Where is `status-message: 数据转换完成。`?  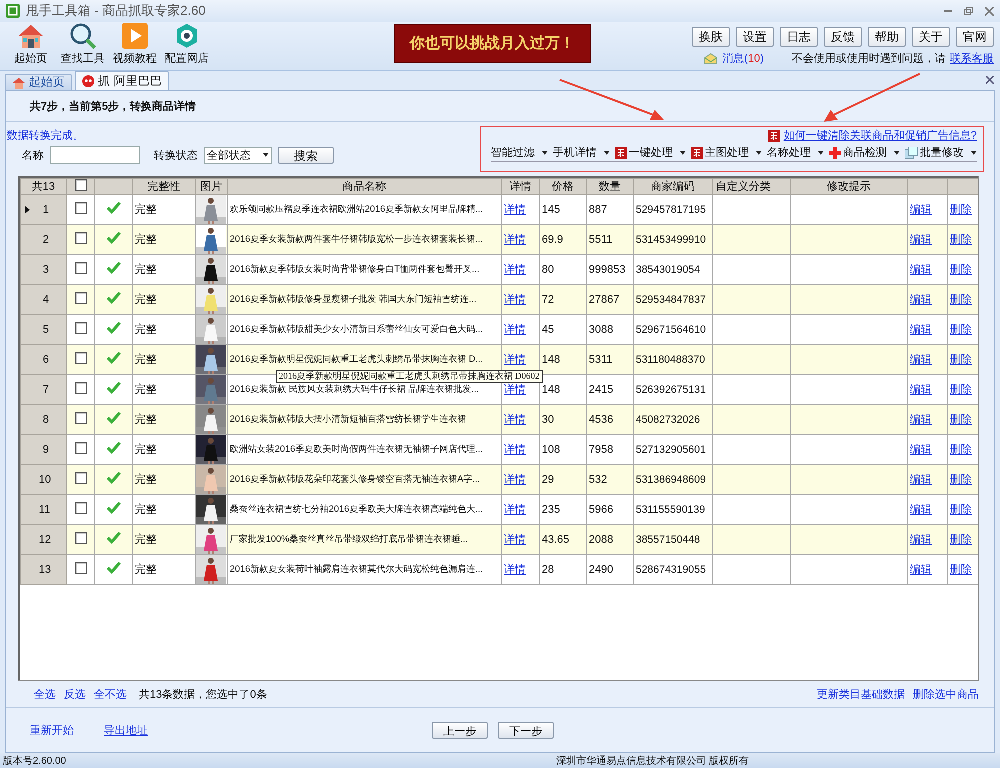 status-message: 数据转换完成。 is located at coordinates (46, 135).